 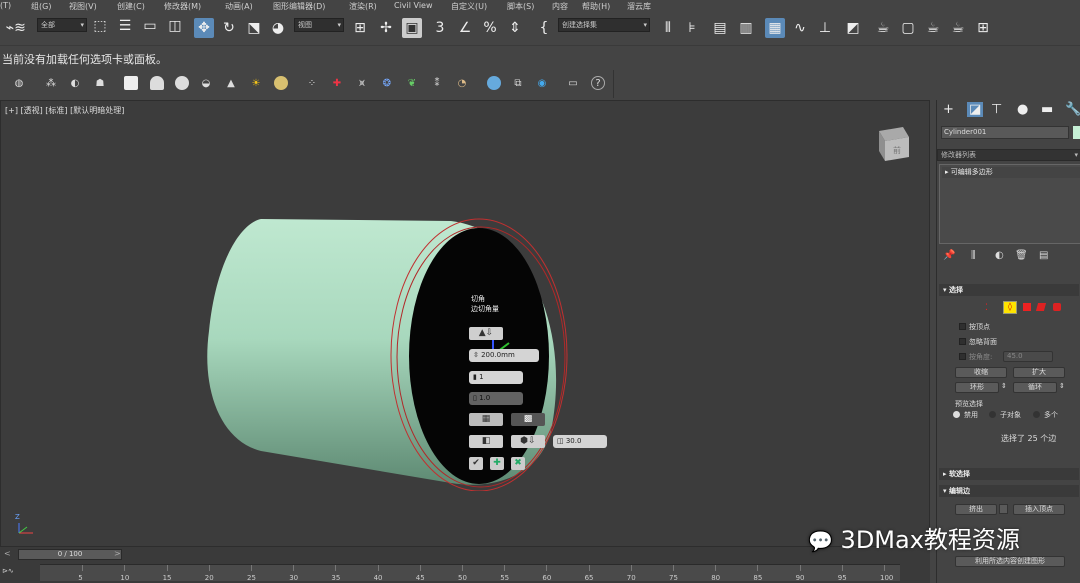 I want to click on pin-stack-icon: 📌, so click(x=949, y=255).